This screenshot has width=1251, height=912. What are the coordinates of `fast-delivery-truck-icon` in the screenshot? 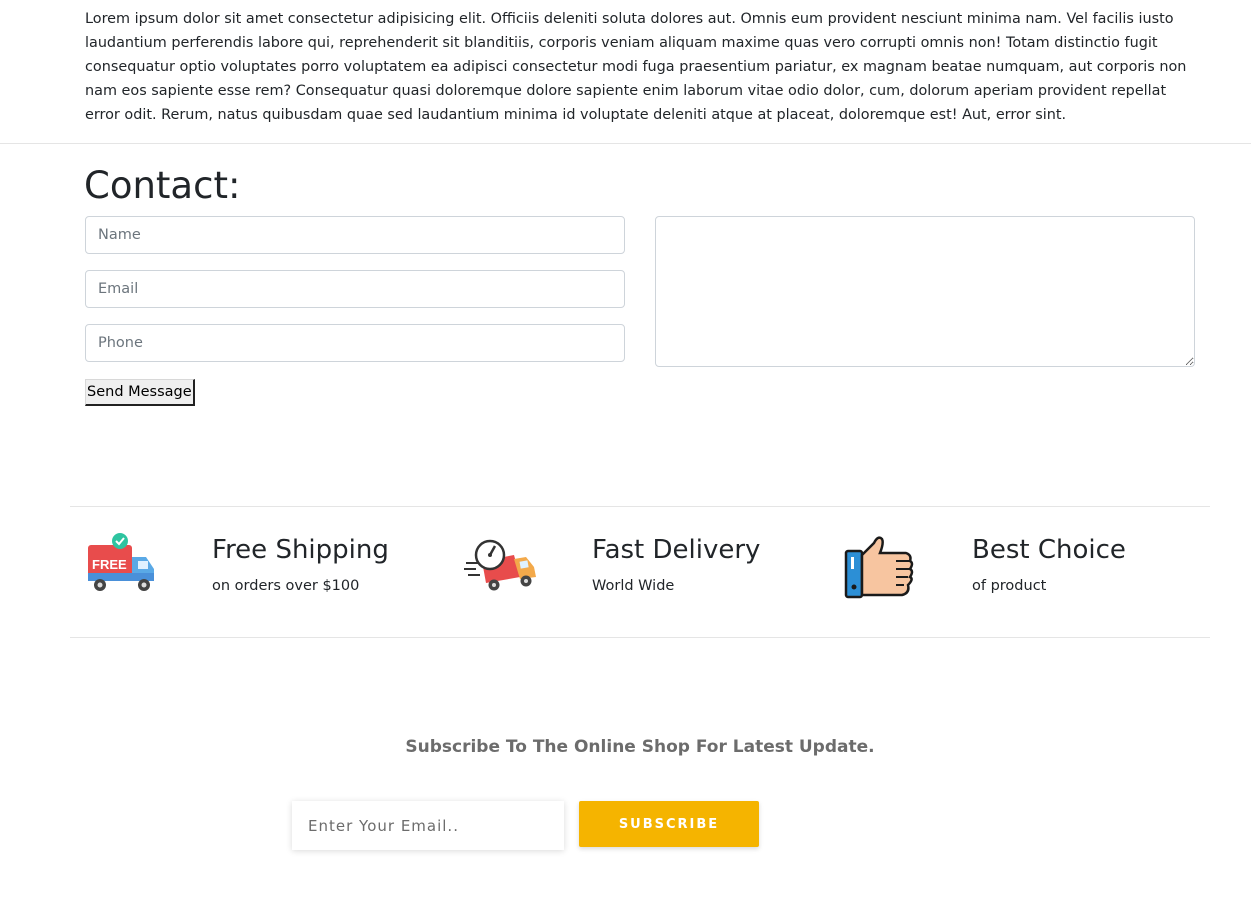 It's located at (500, 565).